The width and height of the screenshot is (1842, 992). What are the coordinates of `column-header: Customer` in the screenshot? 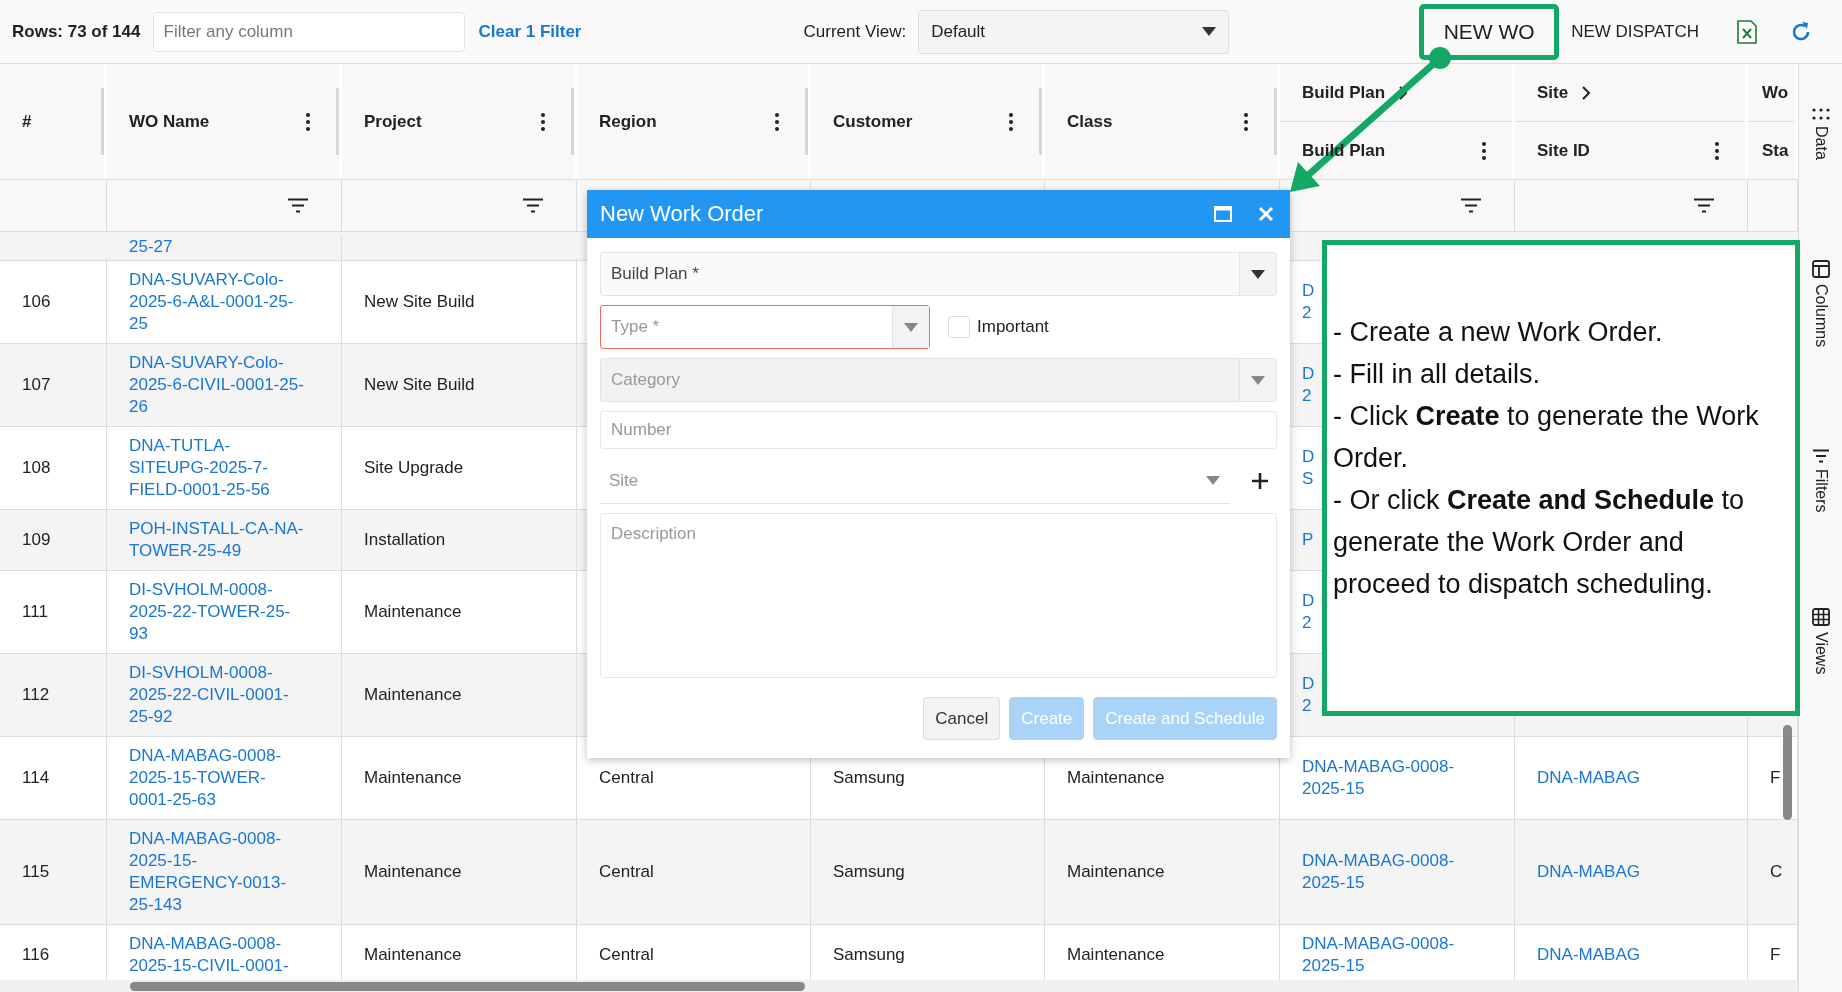 It's located at (873, 121).